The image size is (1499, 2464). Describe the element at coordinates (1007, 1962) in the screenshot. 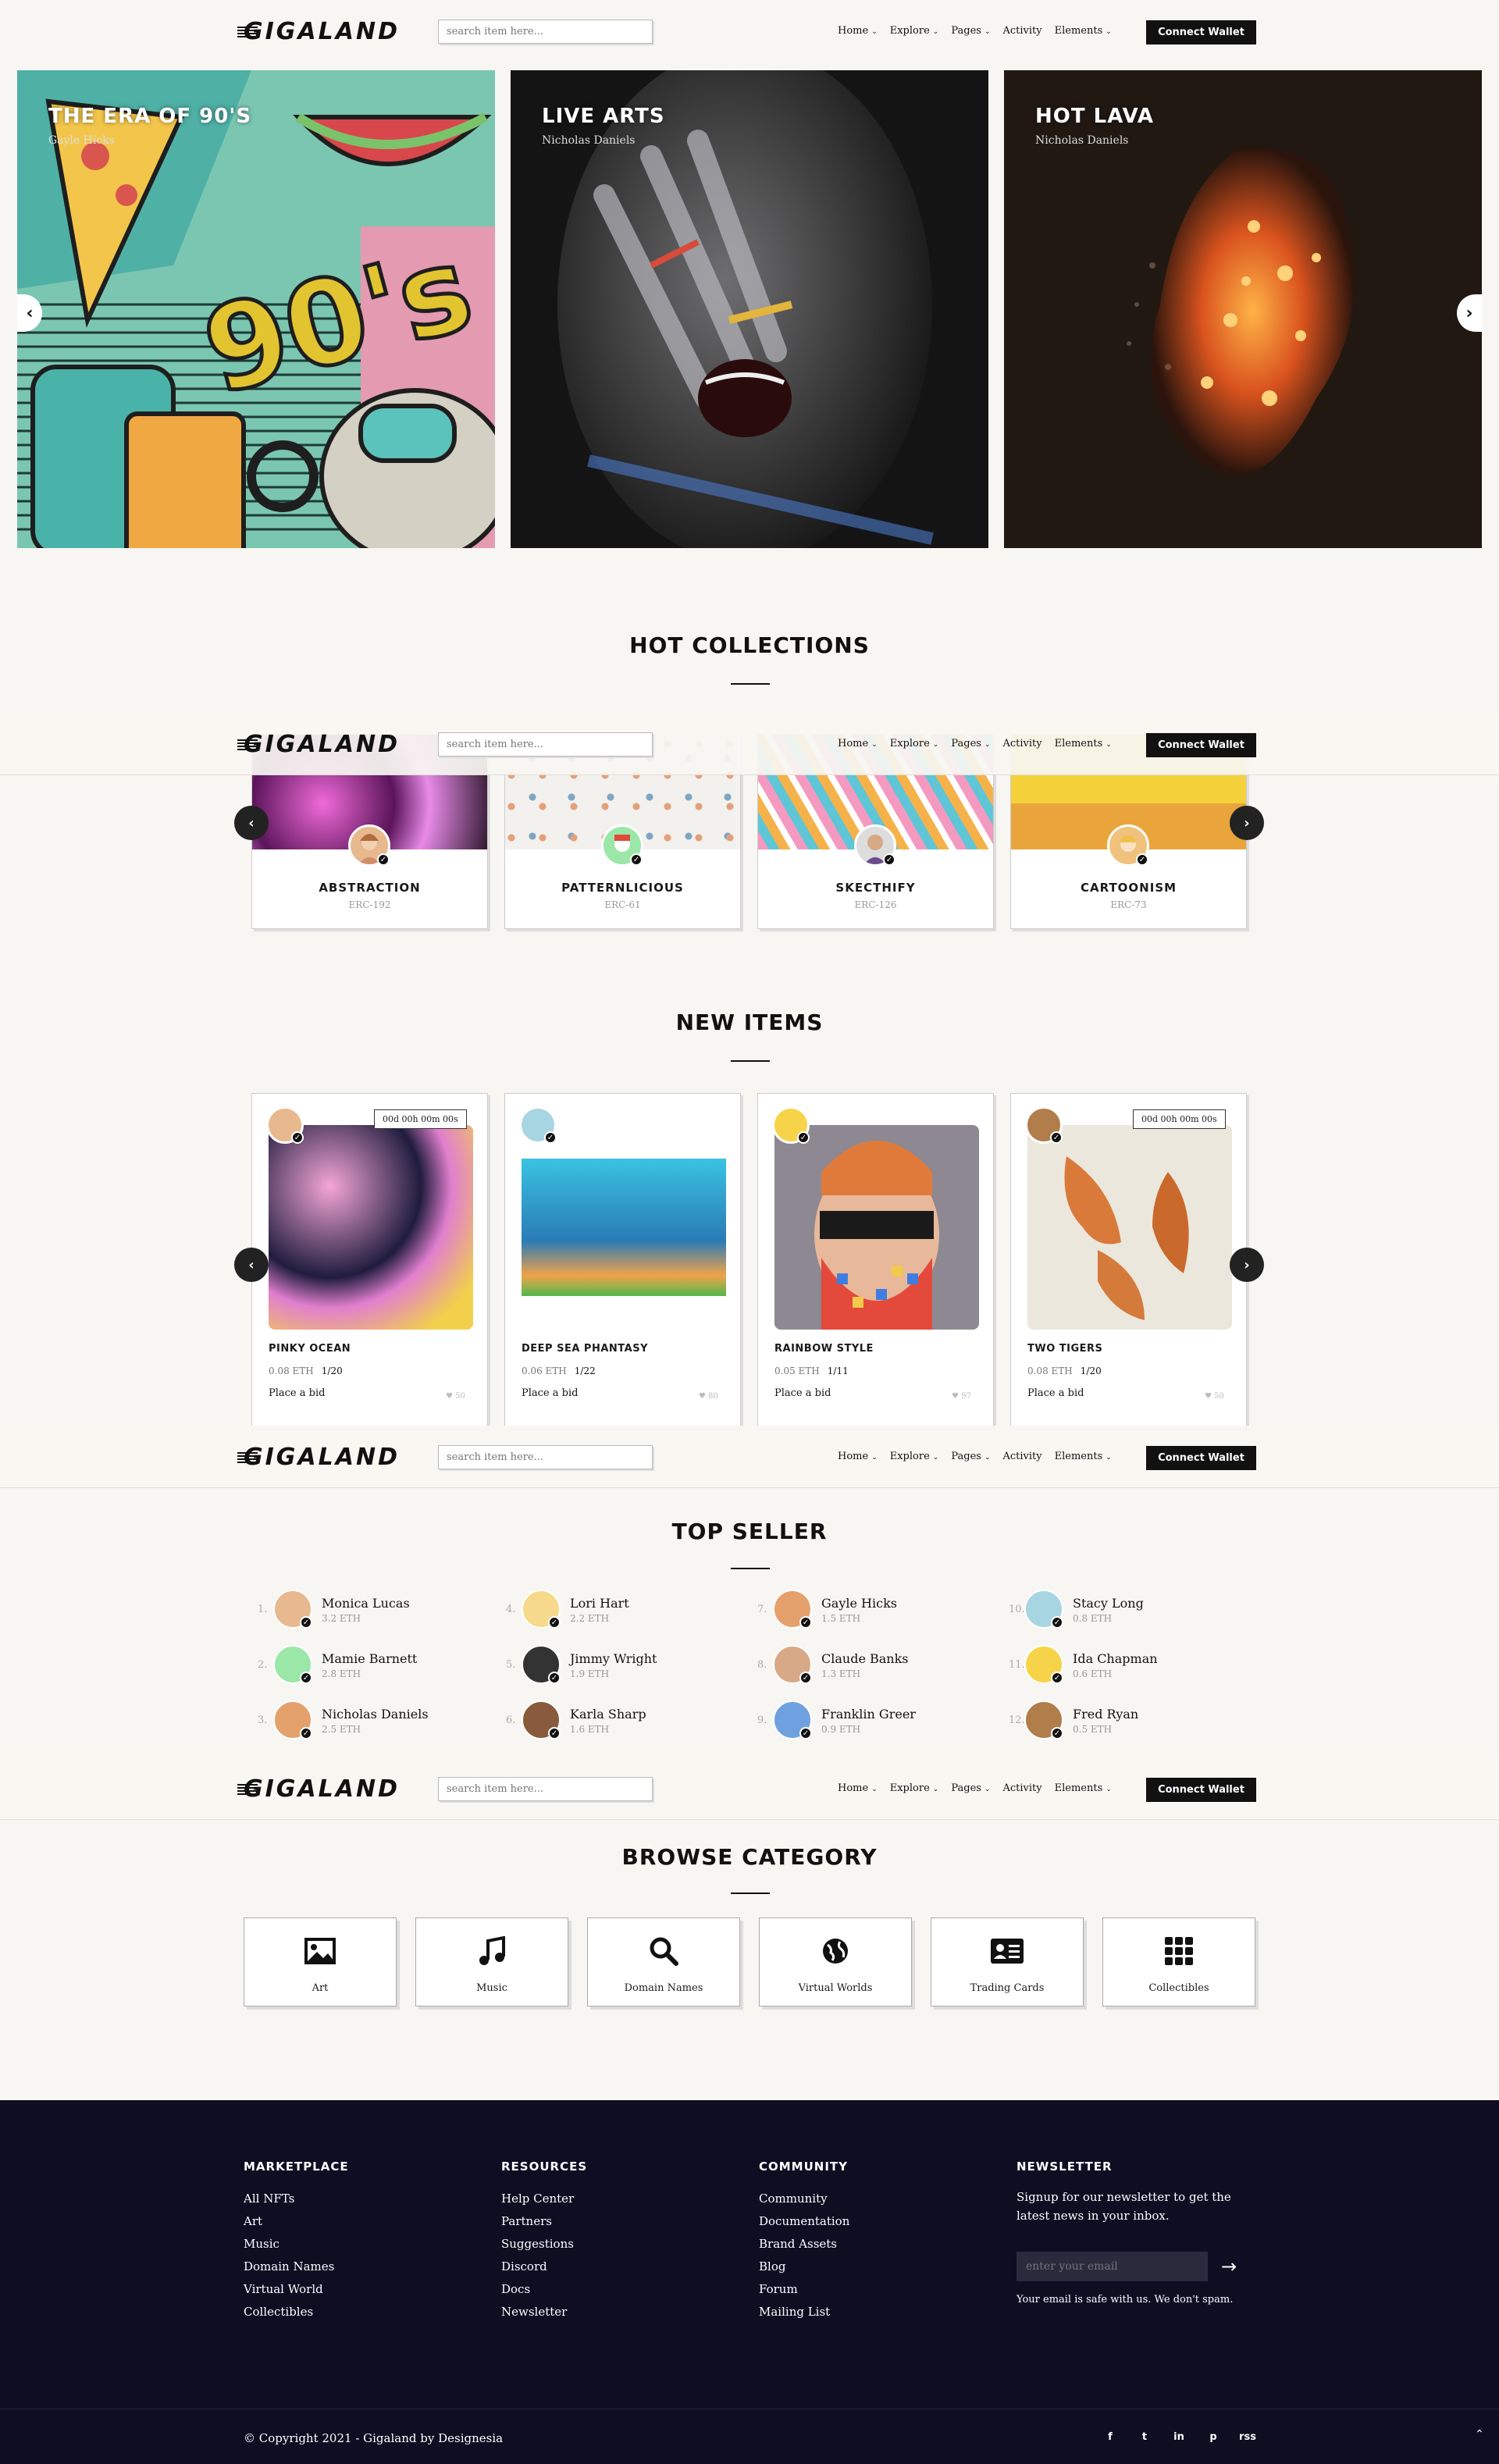

I see `category-trading-cards: Trading Cards` at that location.